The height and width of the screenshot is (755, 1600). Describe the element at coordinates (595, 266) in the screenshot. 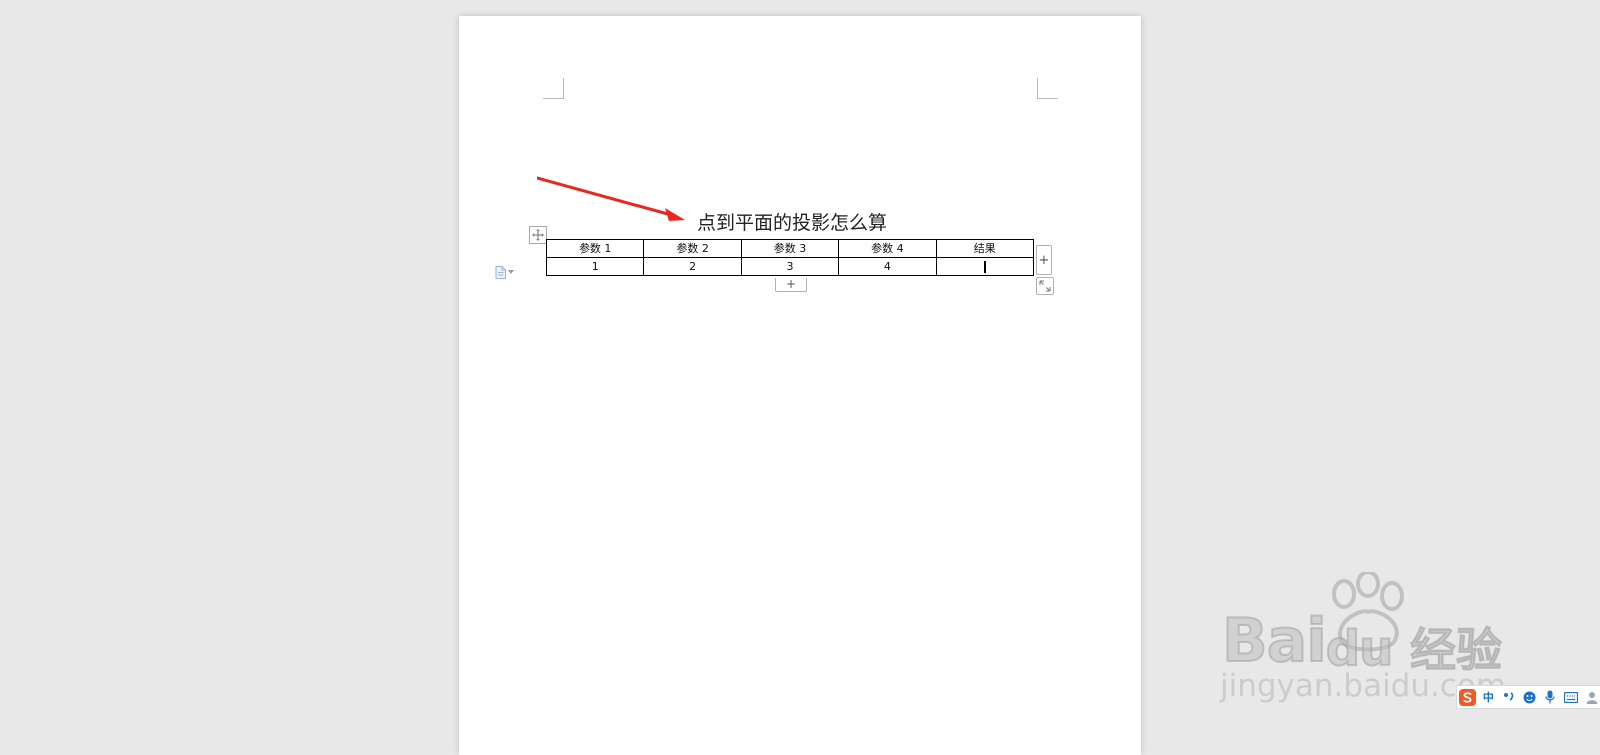

I see `table-cell: 1` at that location.